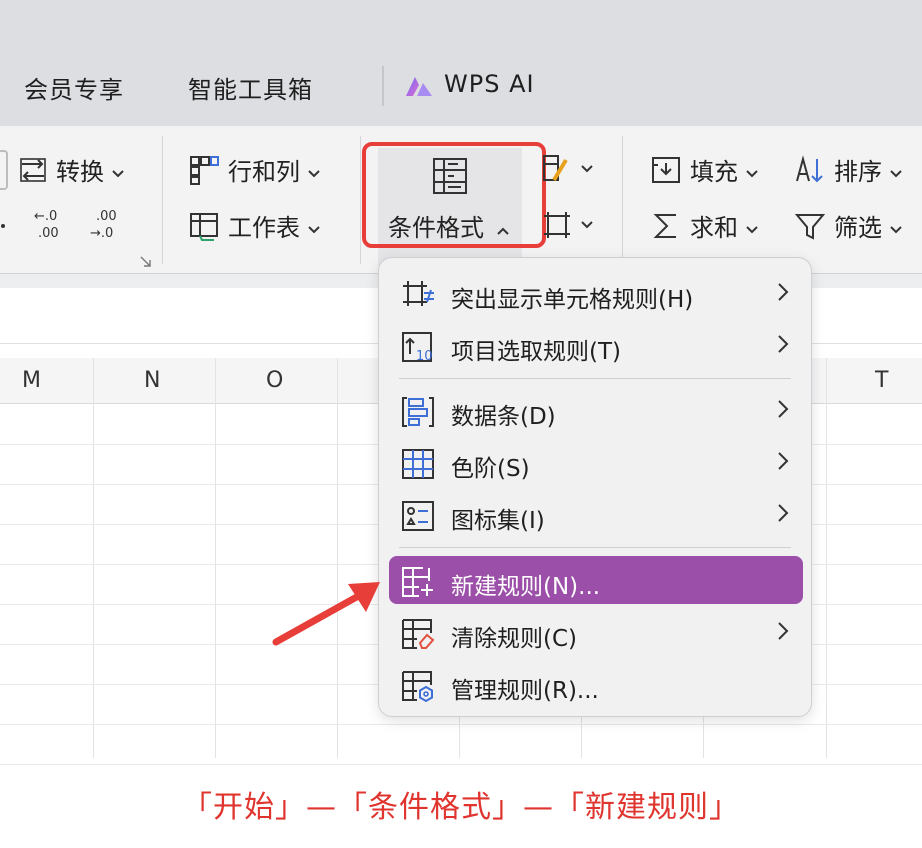 Image resolution: width=922 pixels, height=848 pixels. I want to click on worksheet-icon, so click(204, 226).